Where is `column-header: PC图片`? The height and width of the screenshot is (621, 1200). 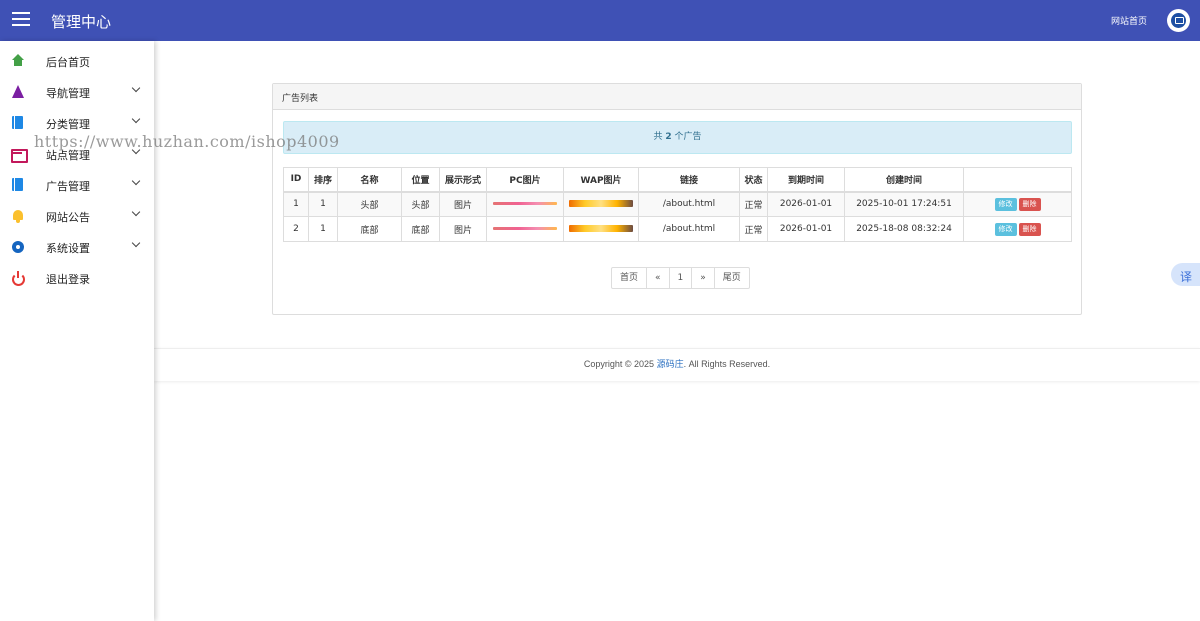 column-header: PC图片 is located at coordinates (525, 180).